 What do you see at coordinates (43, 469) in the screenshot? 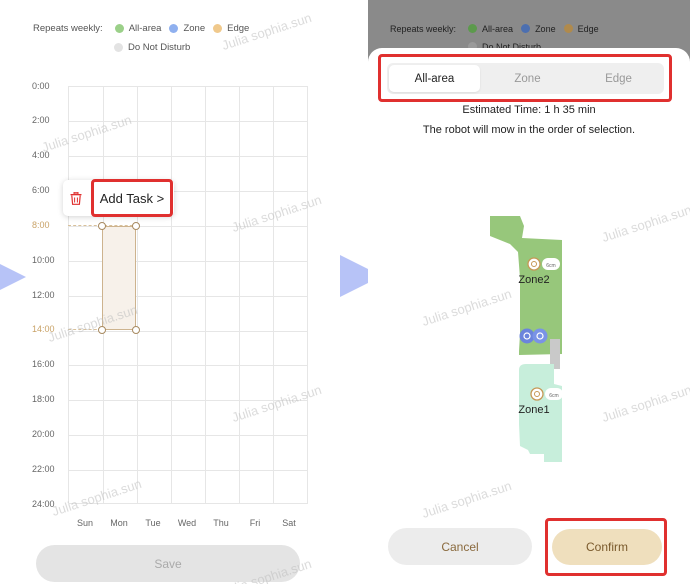
I see `time-label: 22:00` at bounding box center [43, 469].